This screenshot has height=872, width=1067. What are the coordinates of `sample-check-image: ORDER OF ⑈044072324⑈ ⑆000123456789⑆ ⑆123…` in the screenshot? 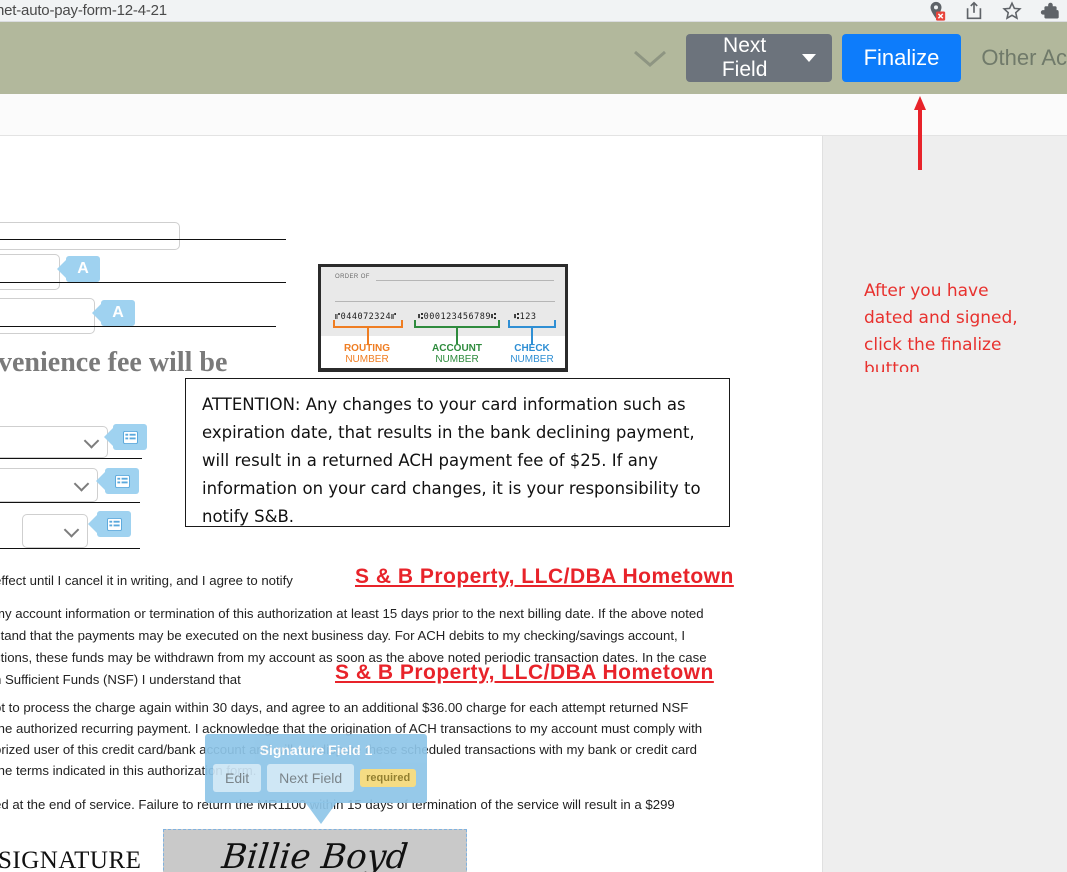 It's located at (443, 318).